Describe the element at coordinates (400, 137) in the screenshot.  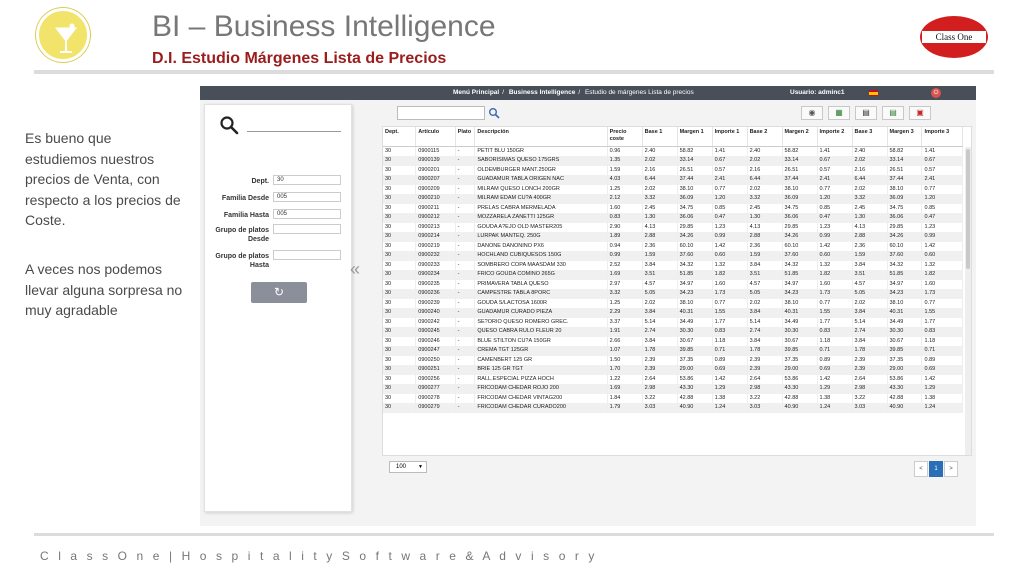
I see `column-header: Dept.` at that location.